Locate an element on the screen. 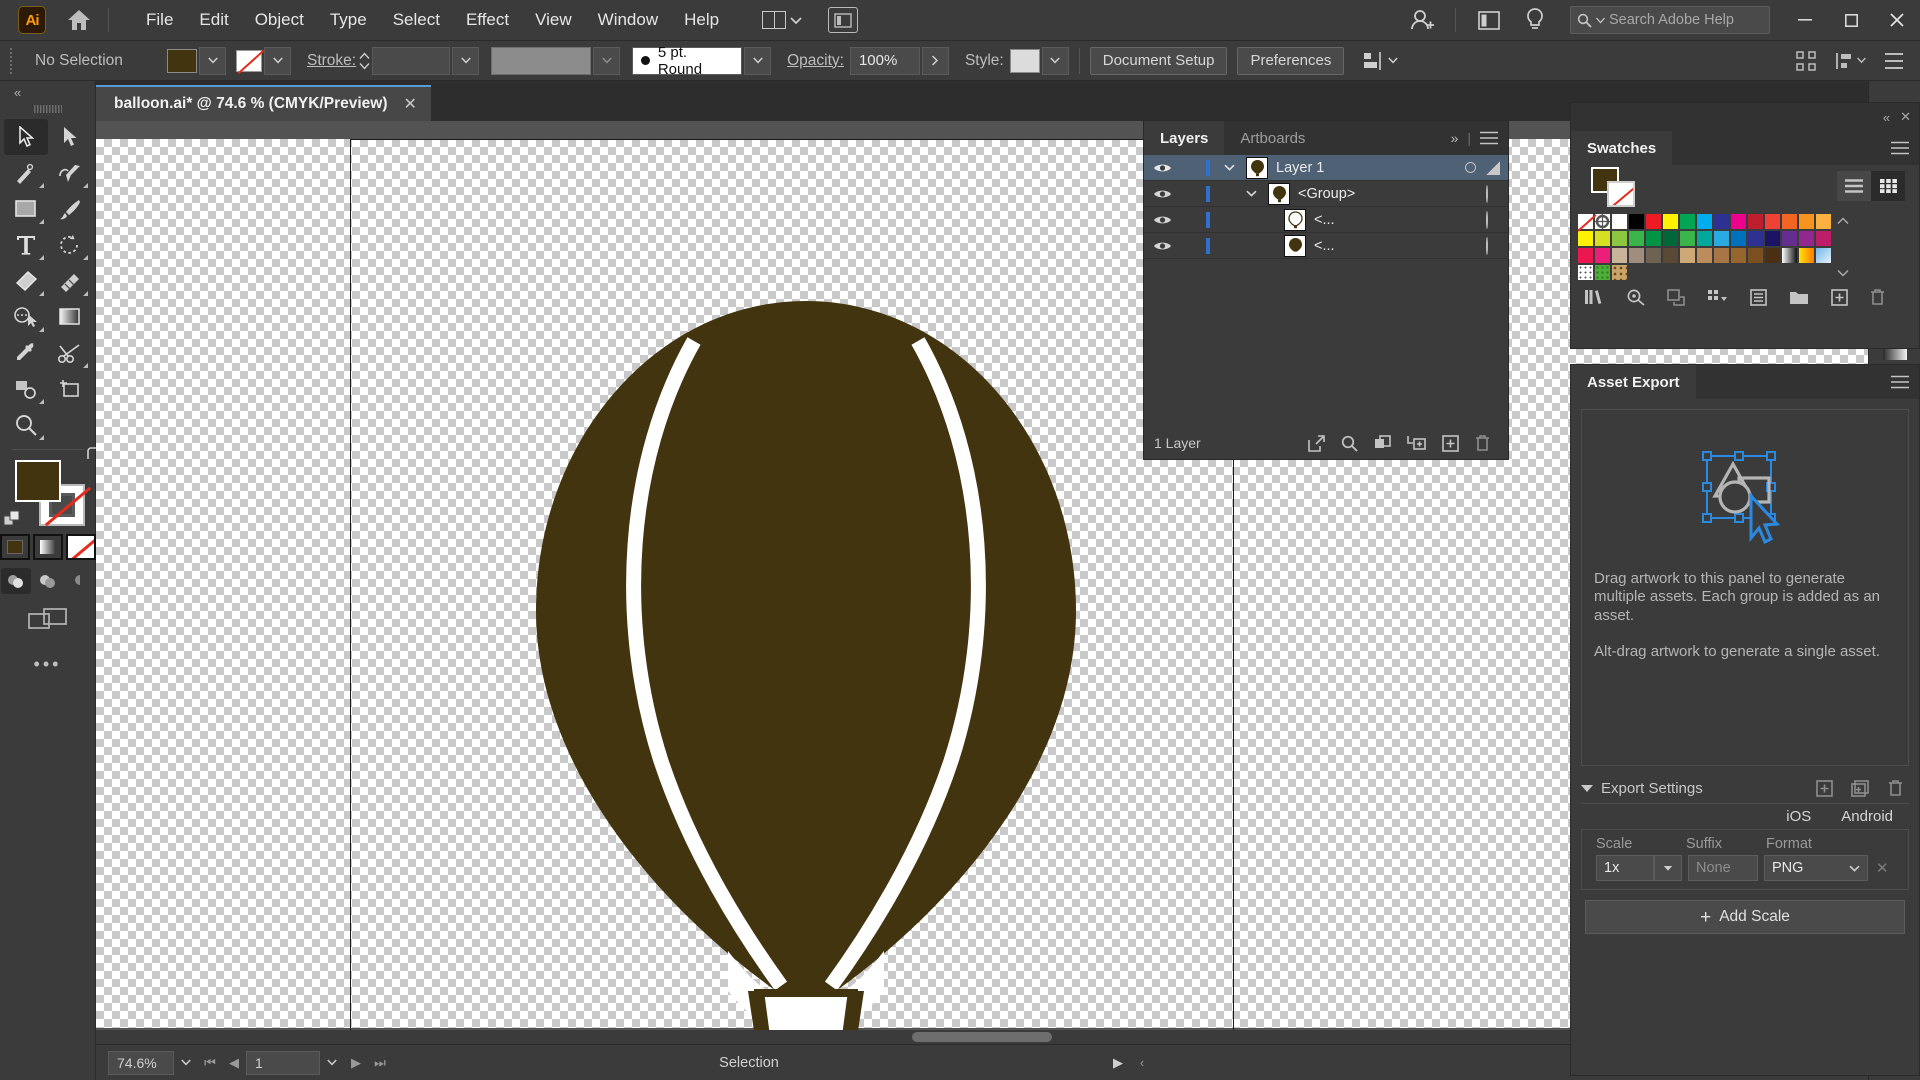 This screenshot has width=1920, height=1080. more-tools-button: ••• is located at coordinates (48, 664).